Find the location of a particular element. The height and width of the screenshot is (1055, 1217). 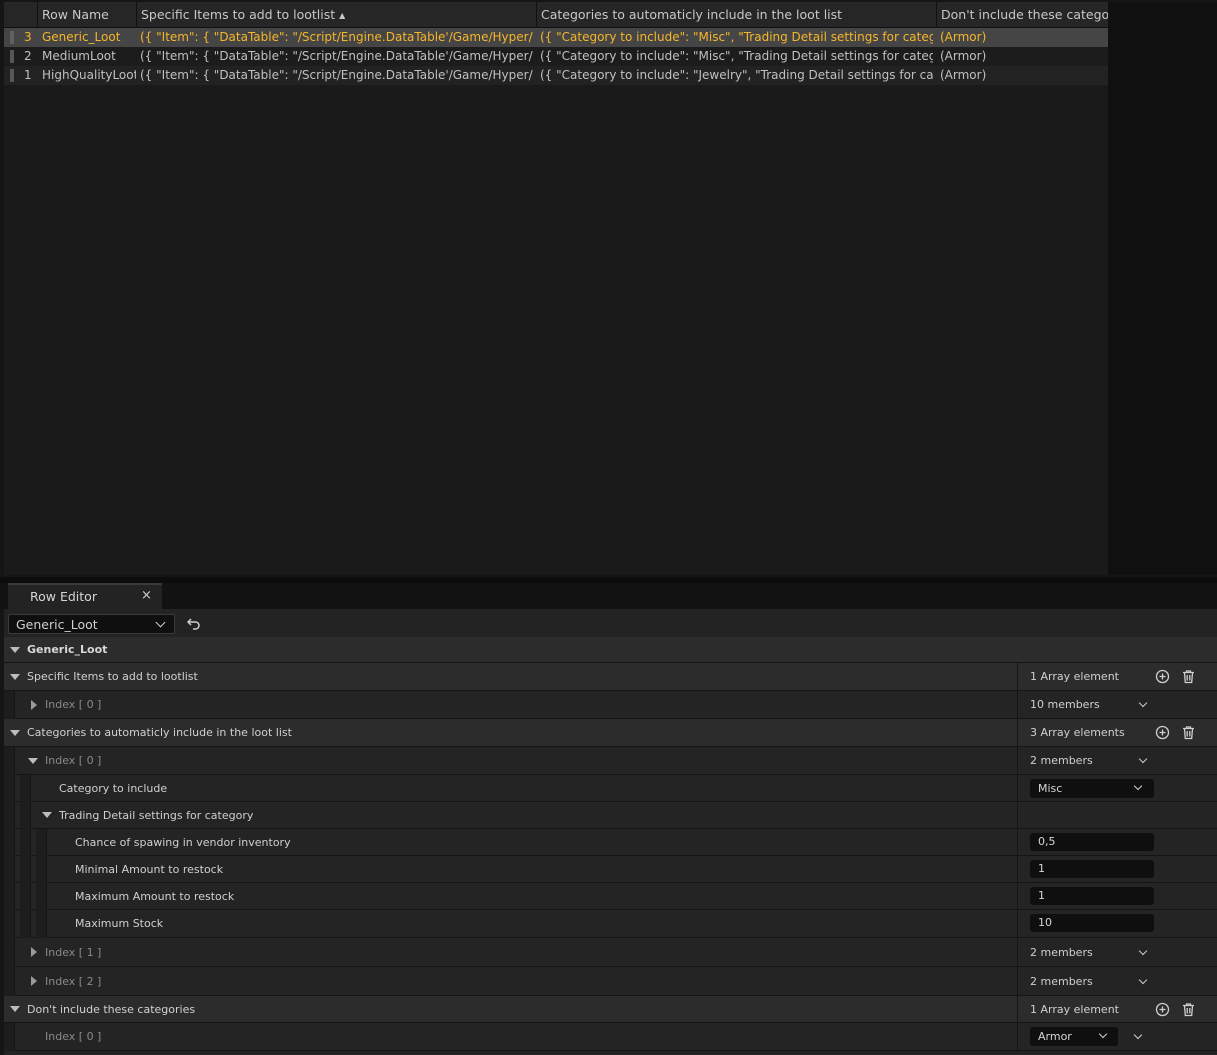

property-min-restock: Minimal Amount to restock 1 is located at coordinates (610, 869).